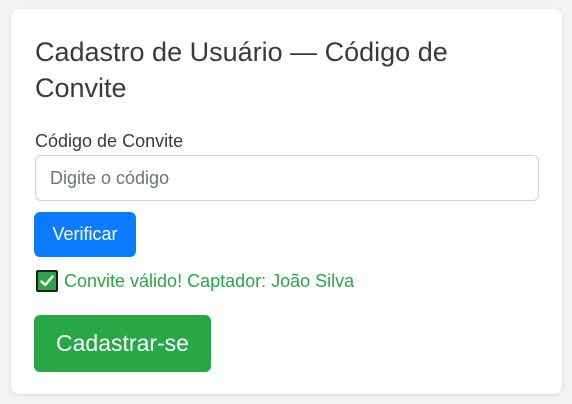  What do you see at coordinates (241, 70) in the screenshot?
I see `page-title: Cadastro de Usuário — Código de Convite` at bounding box center [241, 70].